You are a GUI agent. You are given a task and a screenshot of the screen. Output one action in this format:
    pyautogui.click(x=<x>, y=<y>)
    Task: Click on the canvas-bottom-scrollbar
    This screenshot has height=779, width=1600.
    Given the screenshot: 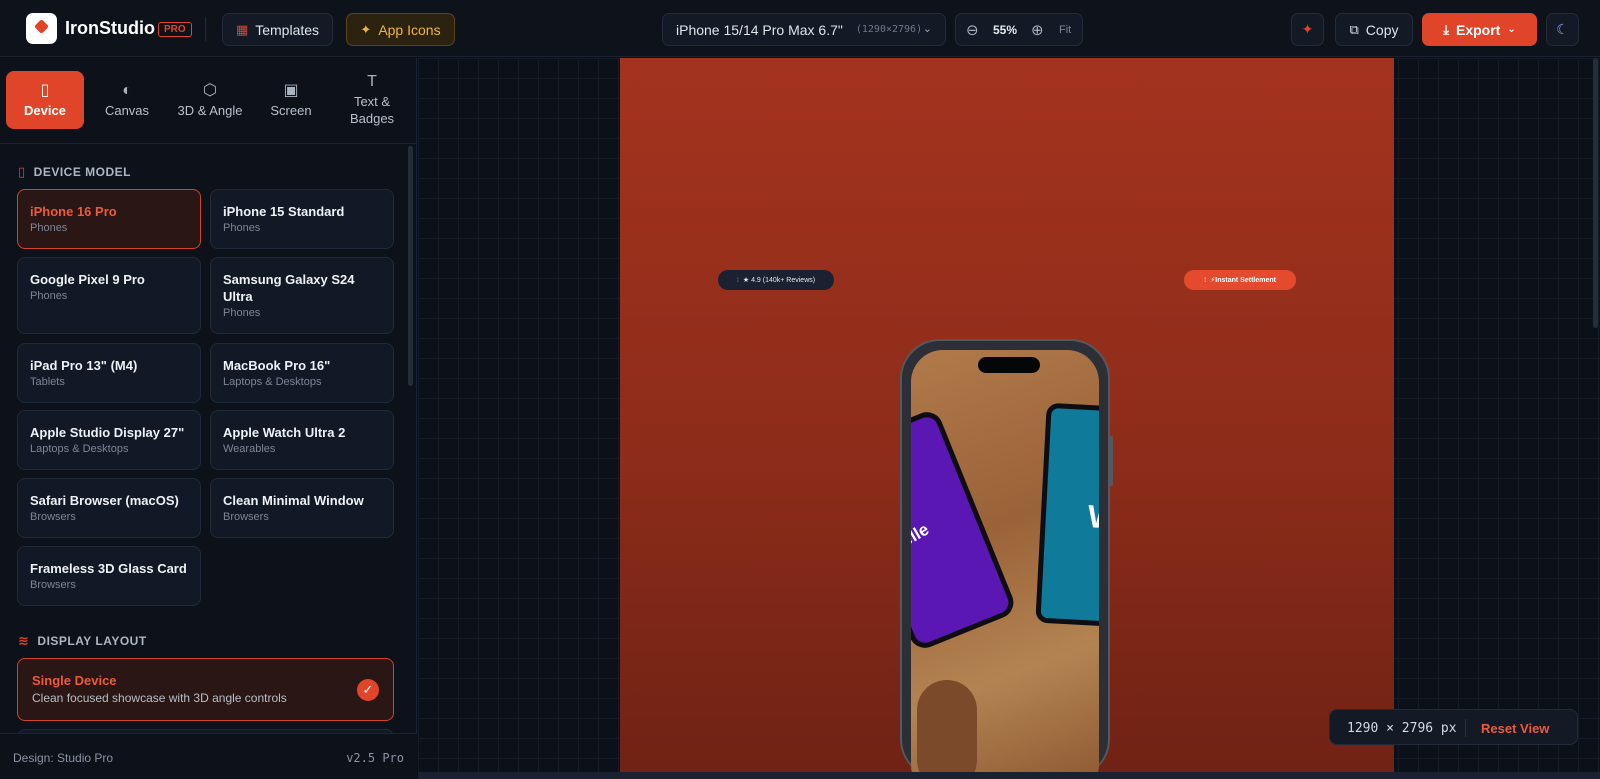 What is the action you would take?
    pyautogui.click(x=1009, y=775)
    